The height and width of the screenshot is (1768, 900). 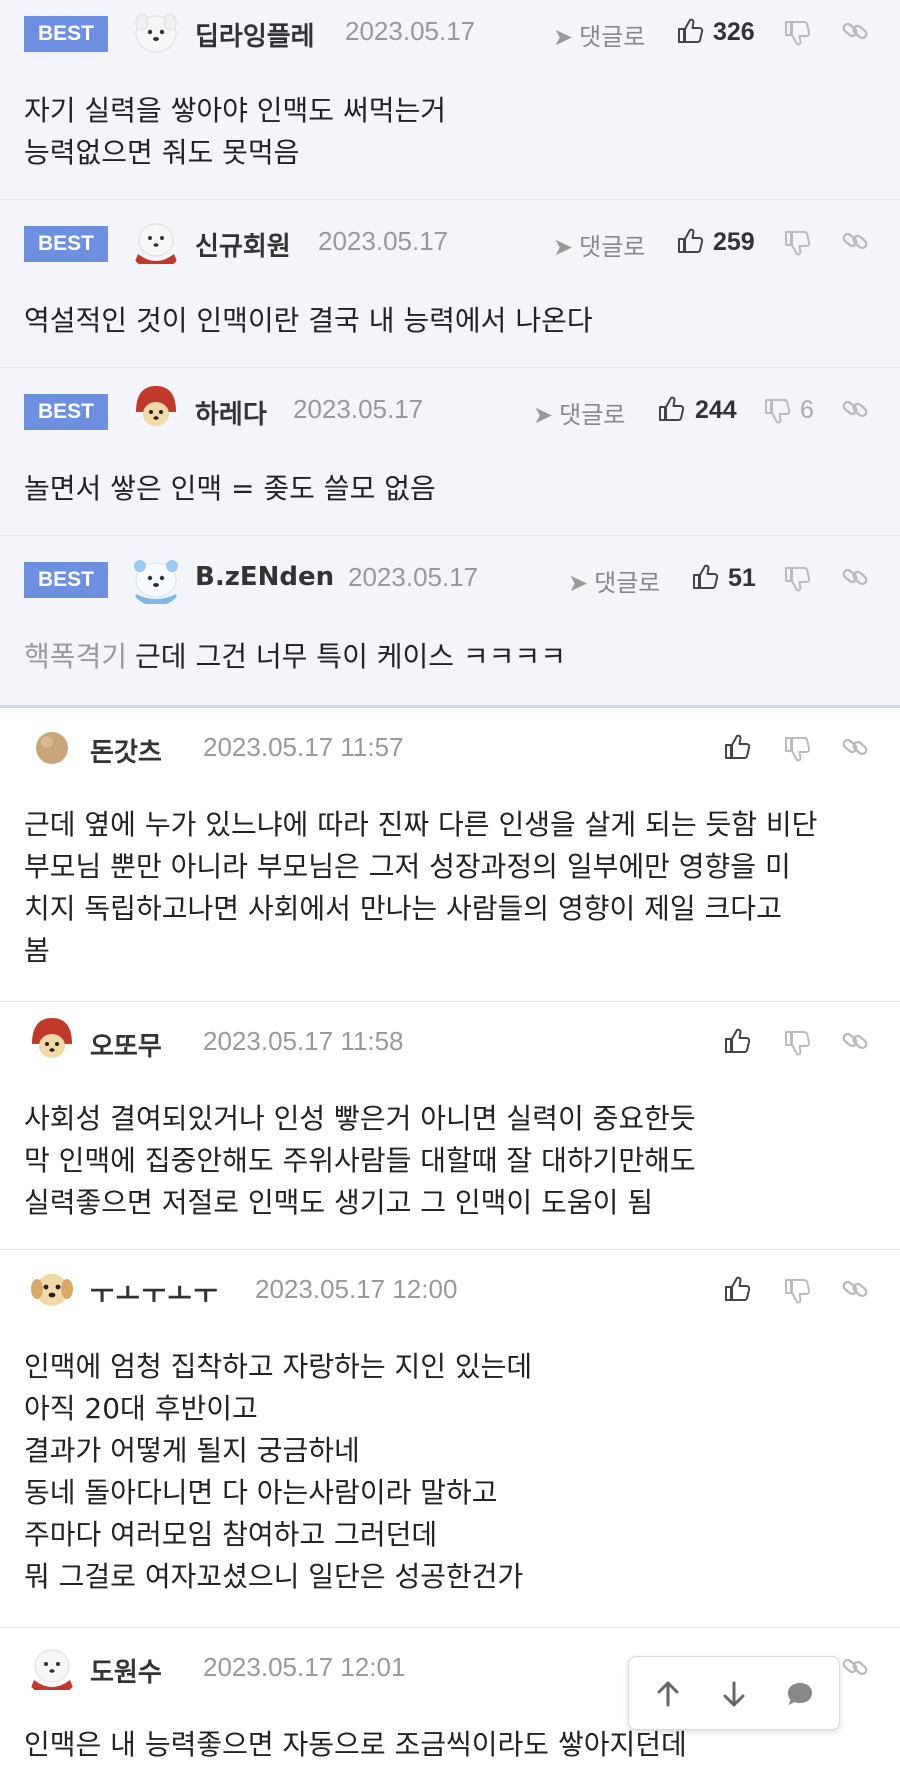 What do you see at coordinates (450, 479) in the screenshot?
I see `comment-body: 놀면서 쌓은 인맥 = 좆도 쓸모 없음` at bounding box center [450, 479].